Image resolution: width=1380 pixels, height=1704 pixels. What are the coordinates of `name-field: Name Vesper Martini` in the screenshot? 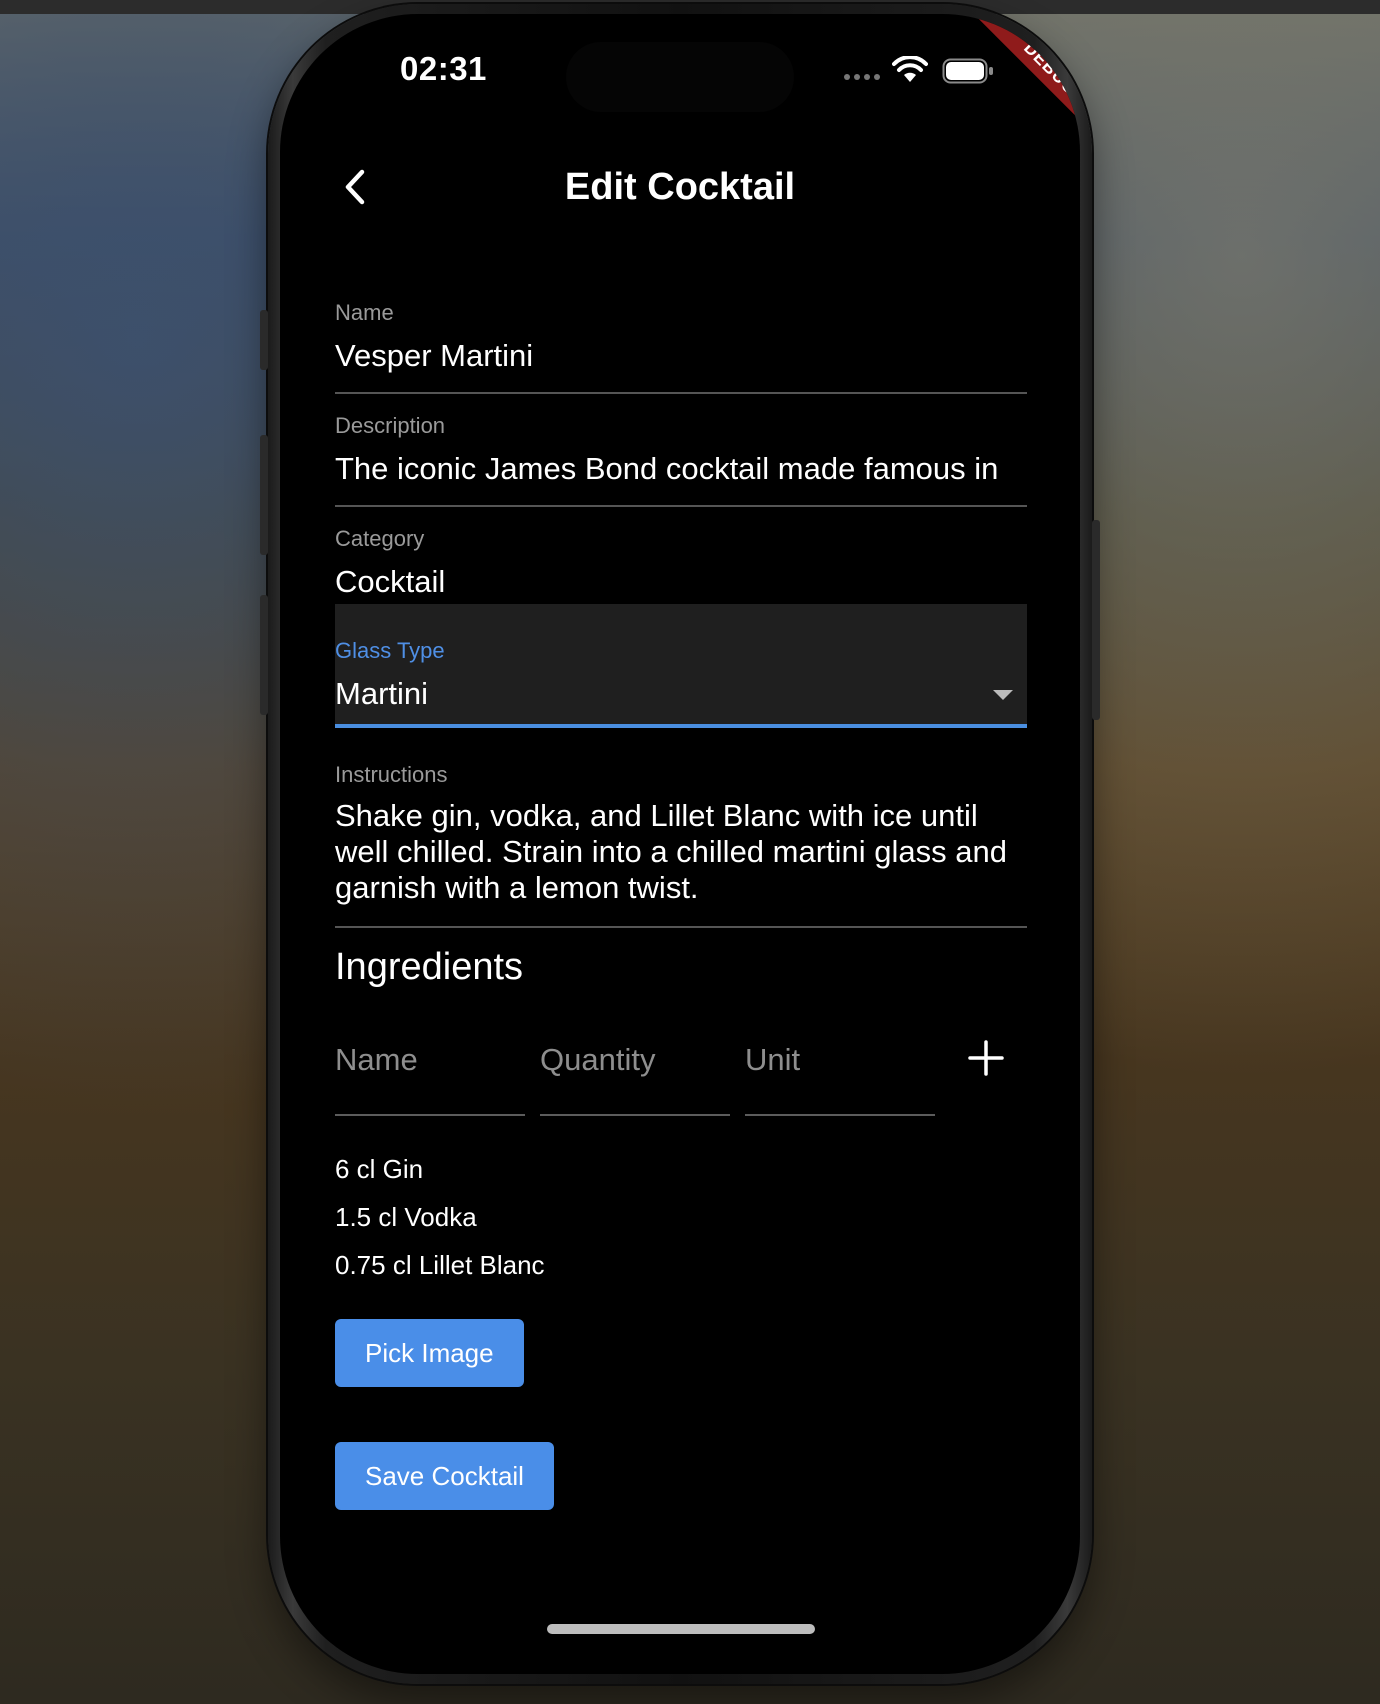 It's located at (681, 347).